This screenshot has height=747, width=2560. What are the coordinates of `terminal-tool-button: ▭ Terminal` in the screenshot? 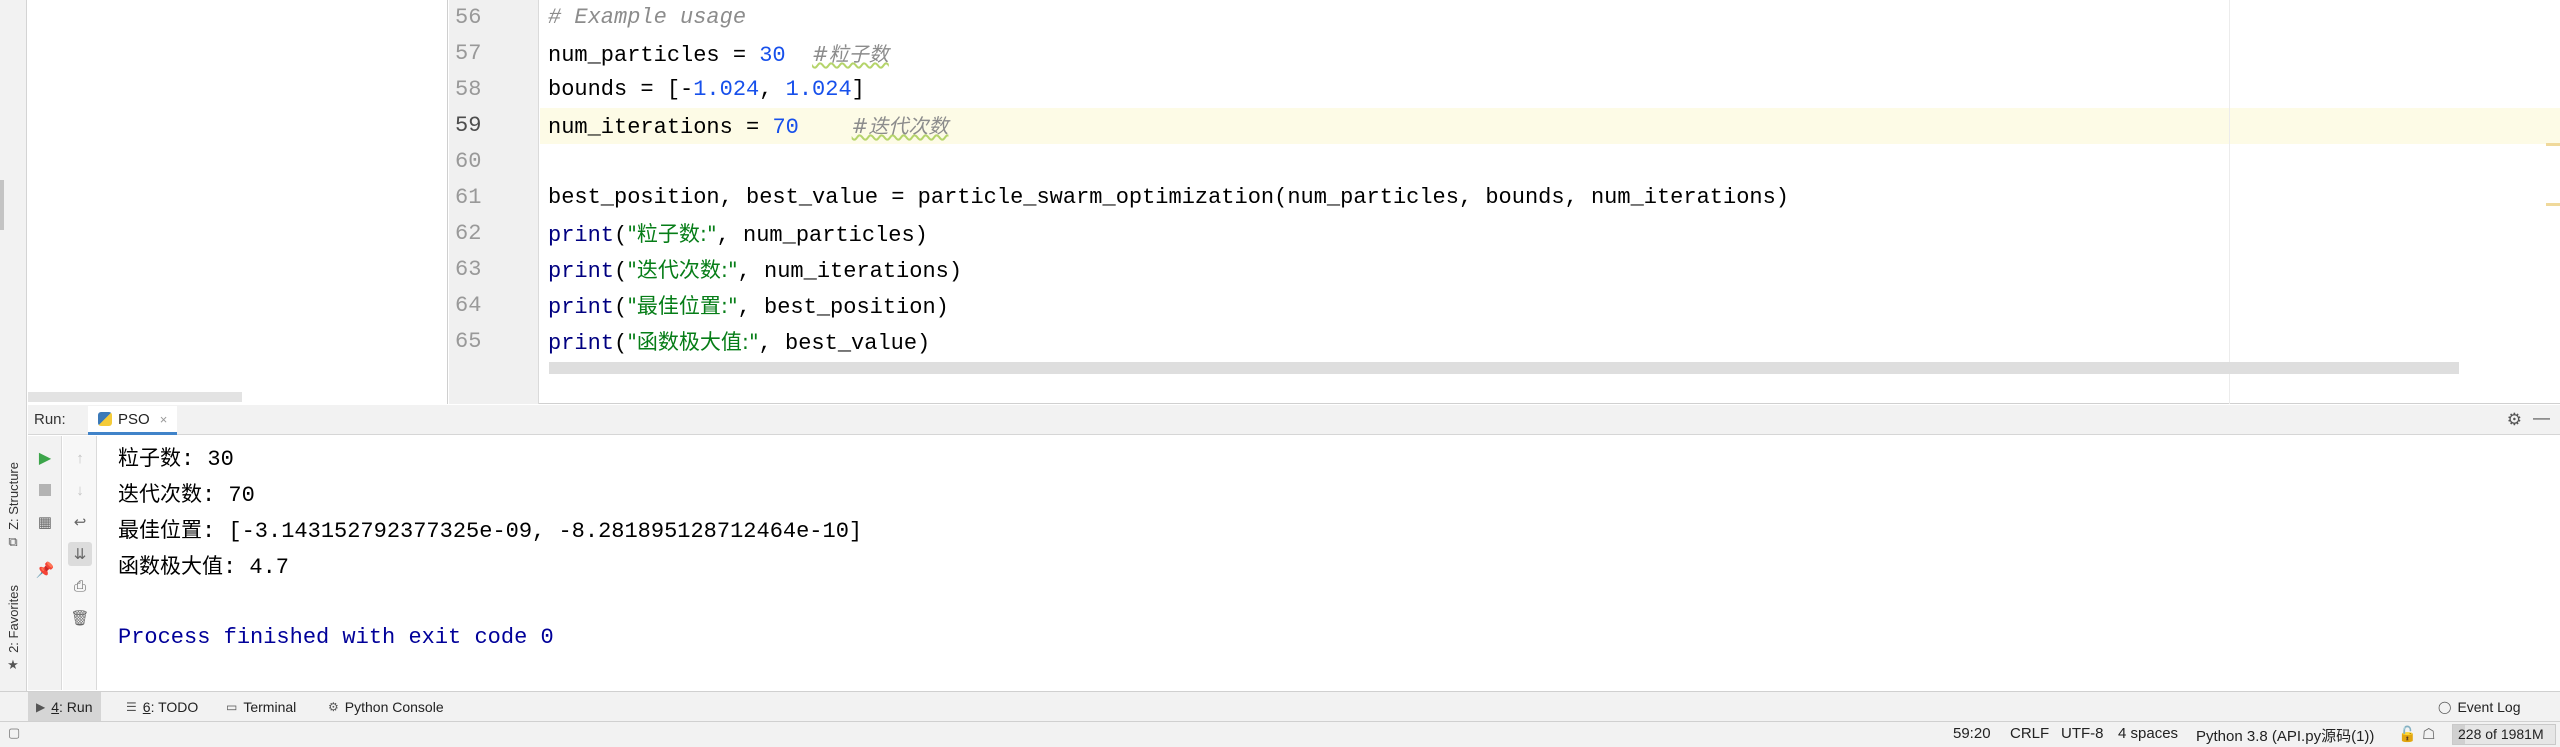 It's located at (261, 706).